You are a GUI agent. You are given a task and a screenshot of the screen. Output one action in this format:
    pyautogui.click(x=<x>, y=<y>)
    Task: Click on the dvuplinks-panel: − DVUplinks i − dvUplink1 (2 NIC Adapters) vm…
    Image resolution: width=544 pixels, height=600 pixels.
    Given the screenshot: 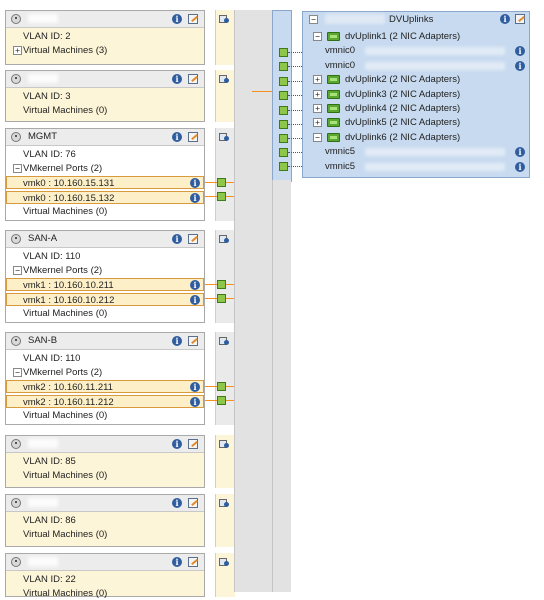 What is the action you would take?
    pyautogui.click(x=416, y=94)
    